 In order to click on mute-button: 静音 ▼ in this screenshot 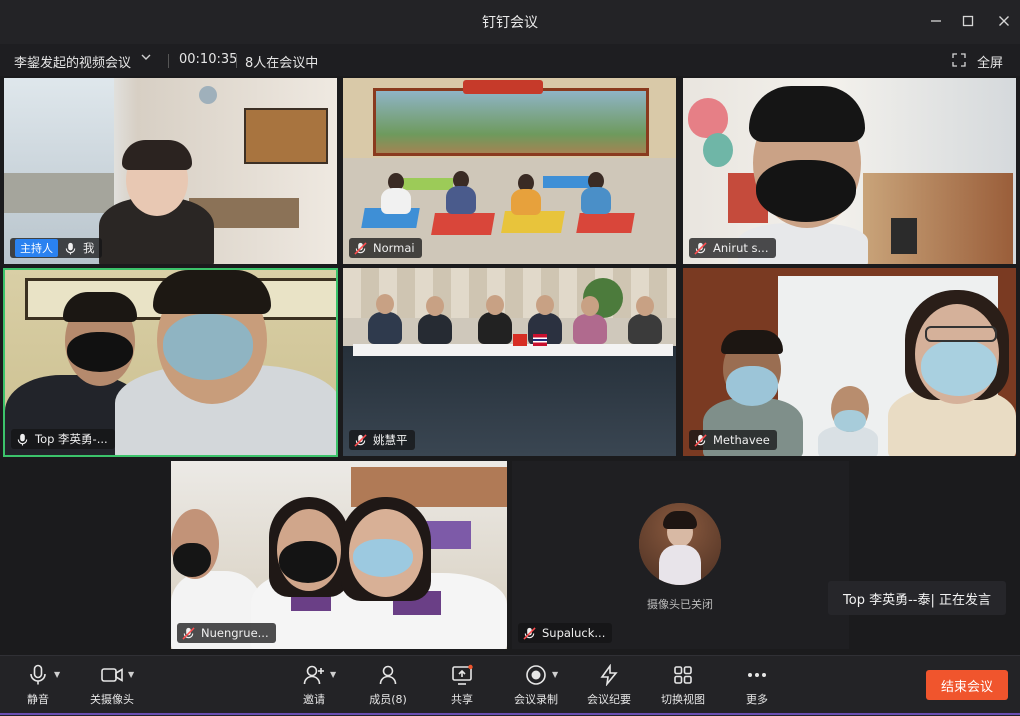, I will do `click(41, 685)`.